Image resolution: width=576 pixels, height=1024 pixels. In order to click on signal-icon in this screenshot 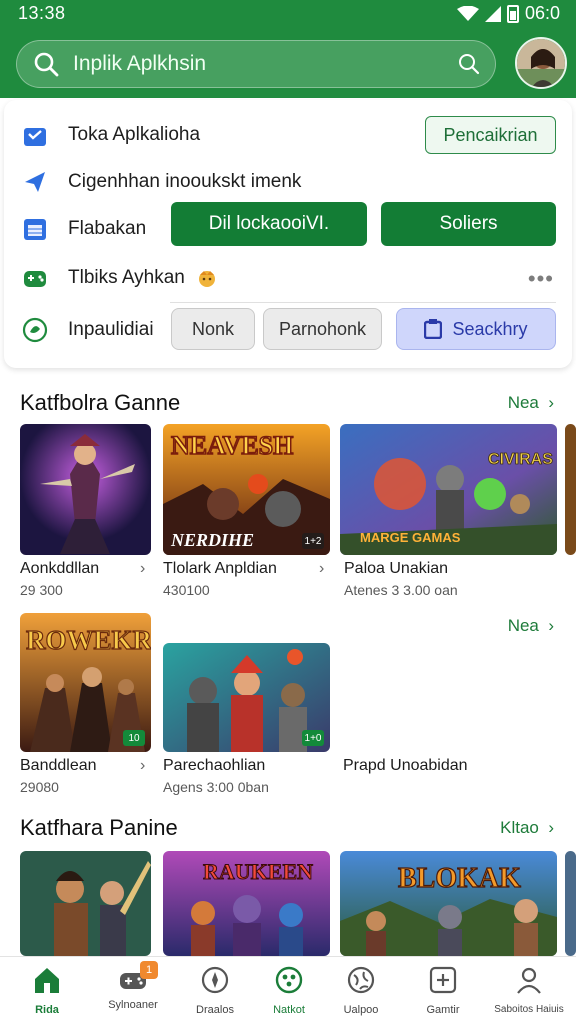, I will do `click(492, 13)`.